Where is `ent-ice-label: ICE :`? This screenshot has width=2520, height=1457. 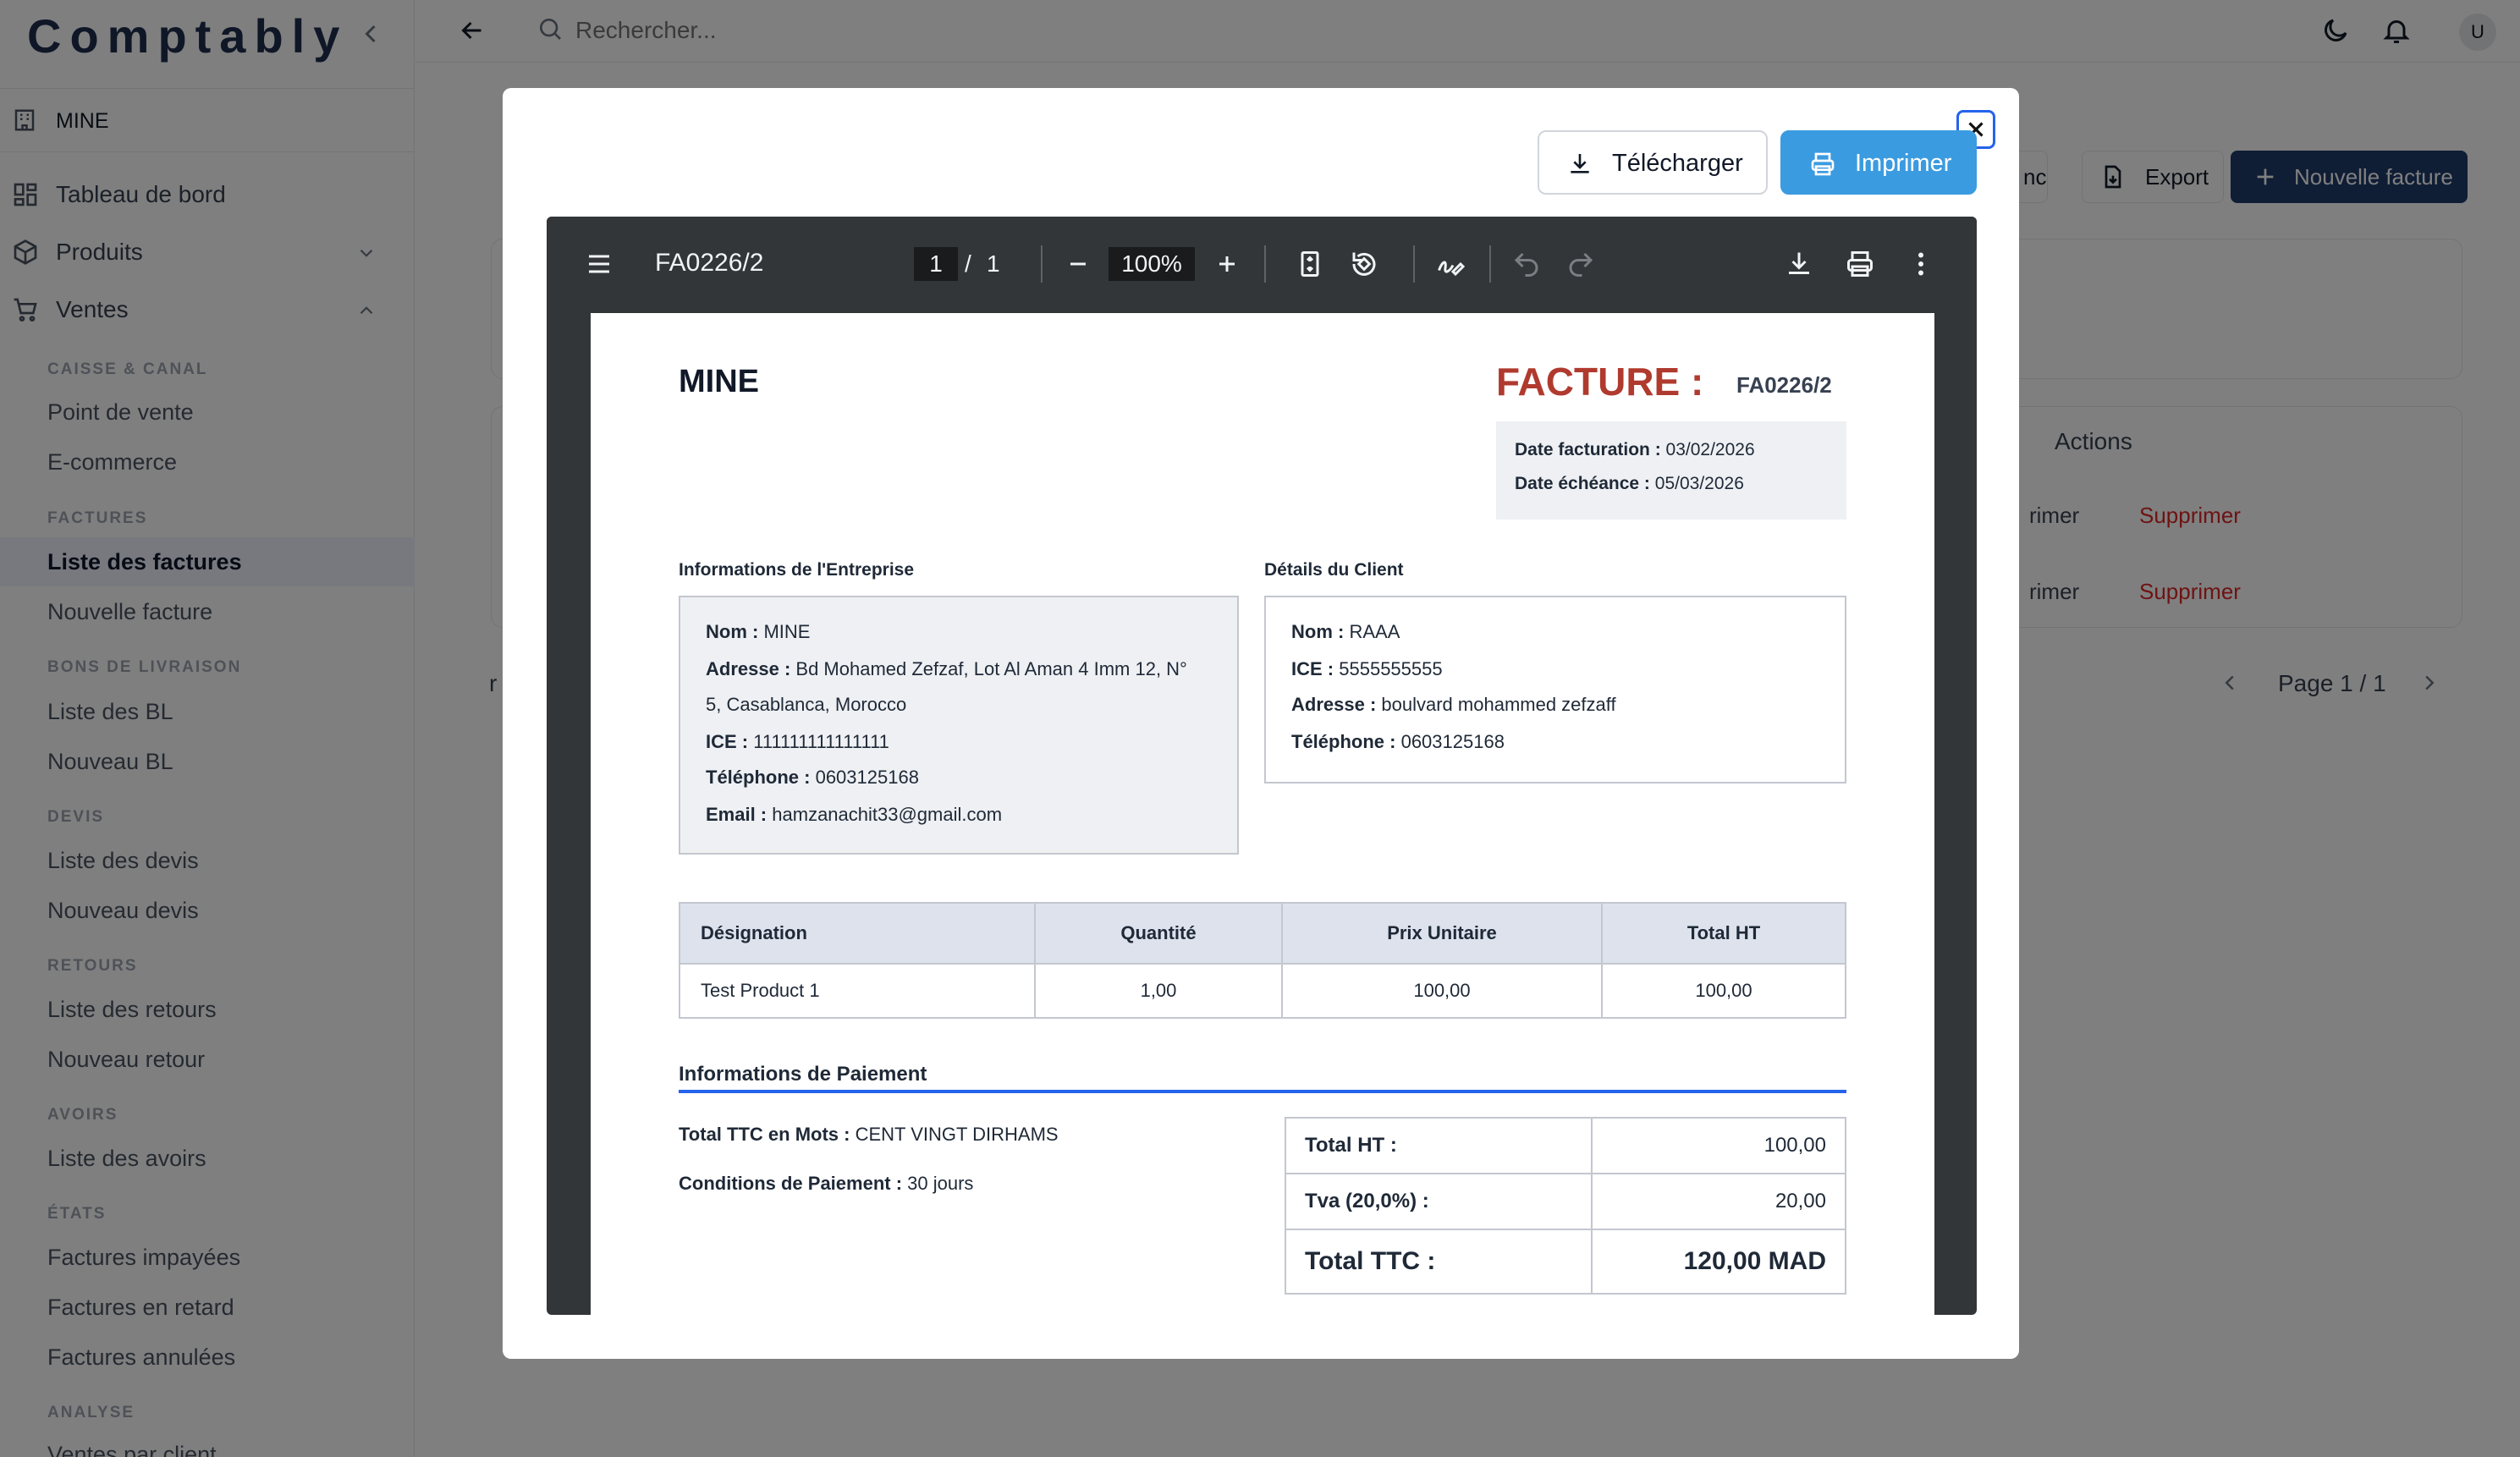 ent-ice-label: ICE : is located at coordinates (727, 742).